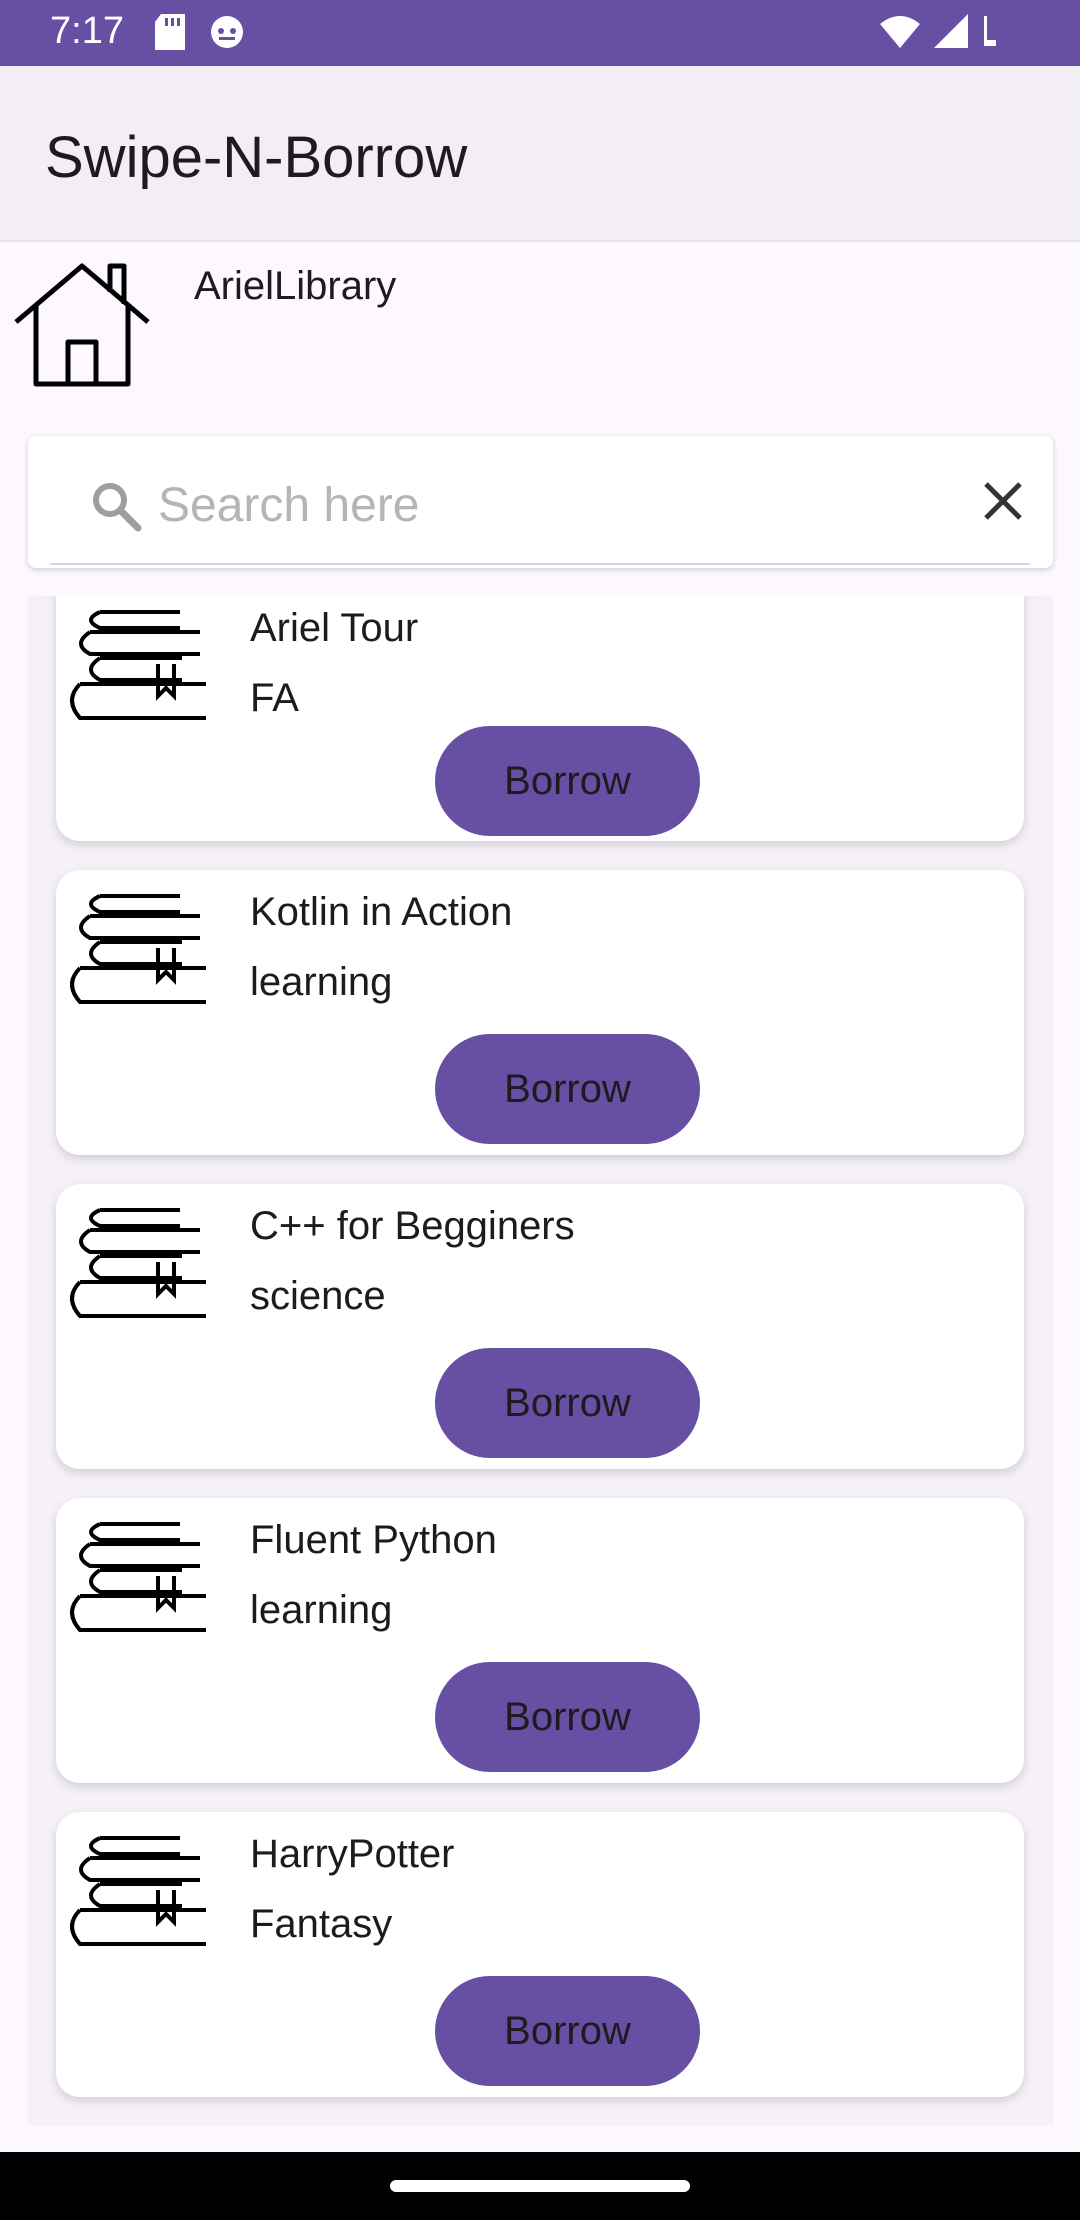 The width and height of the screenshot is (1080, 2220). What do you see at coordinates (318, 1296) in the screenshot?
I see `book-category: science` at bounding box center [318, 1296].